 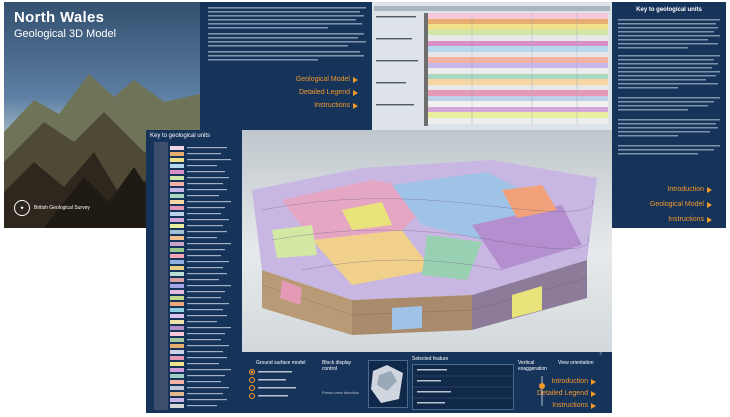 I want to click on vertical-exaggeration-label: Vertical exaggeration, so click(x=532, y=366).